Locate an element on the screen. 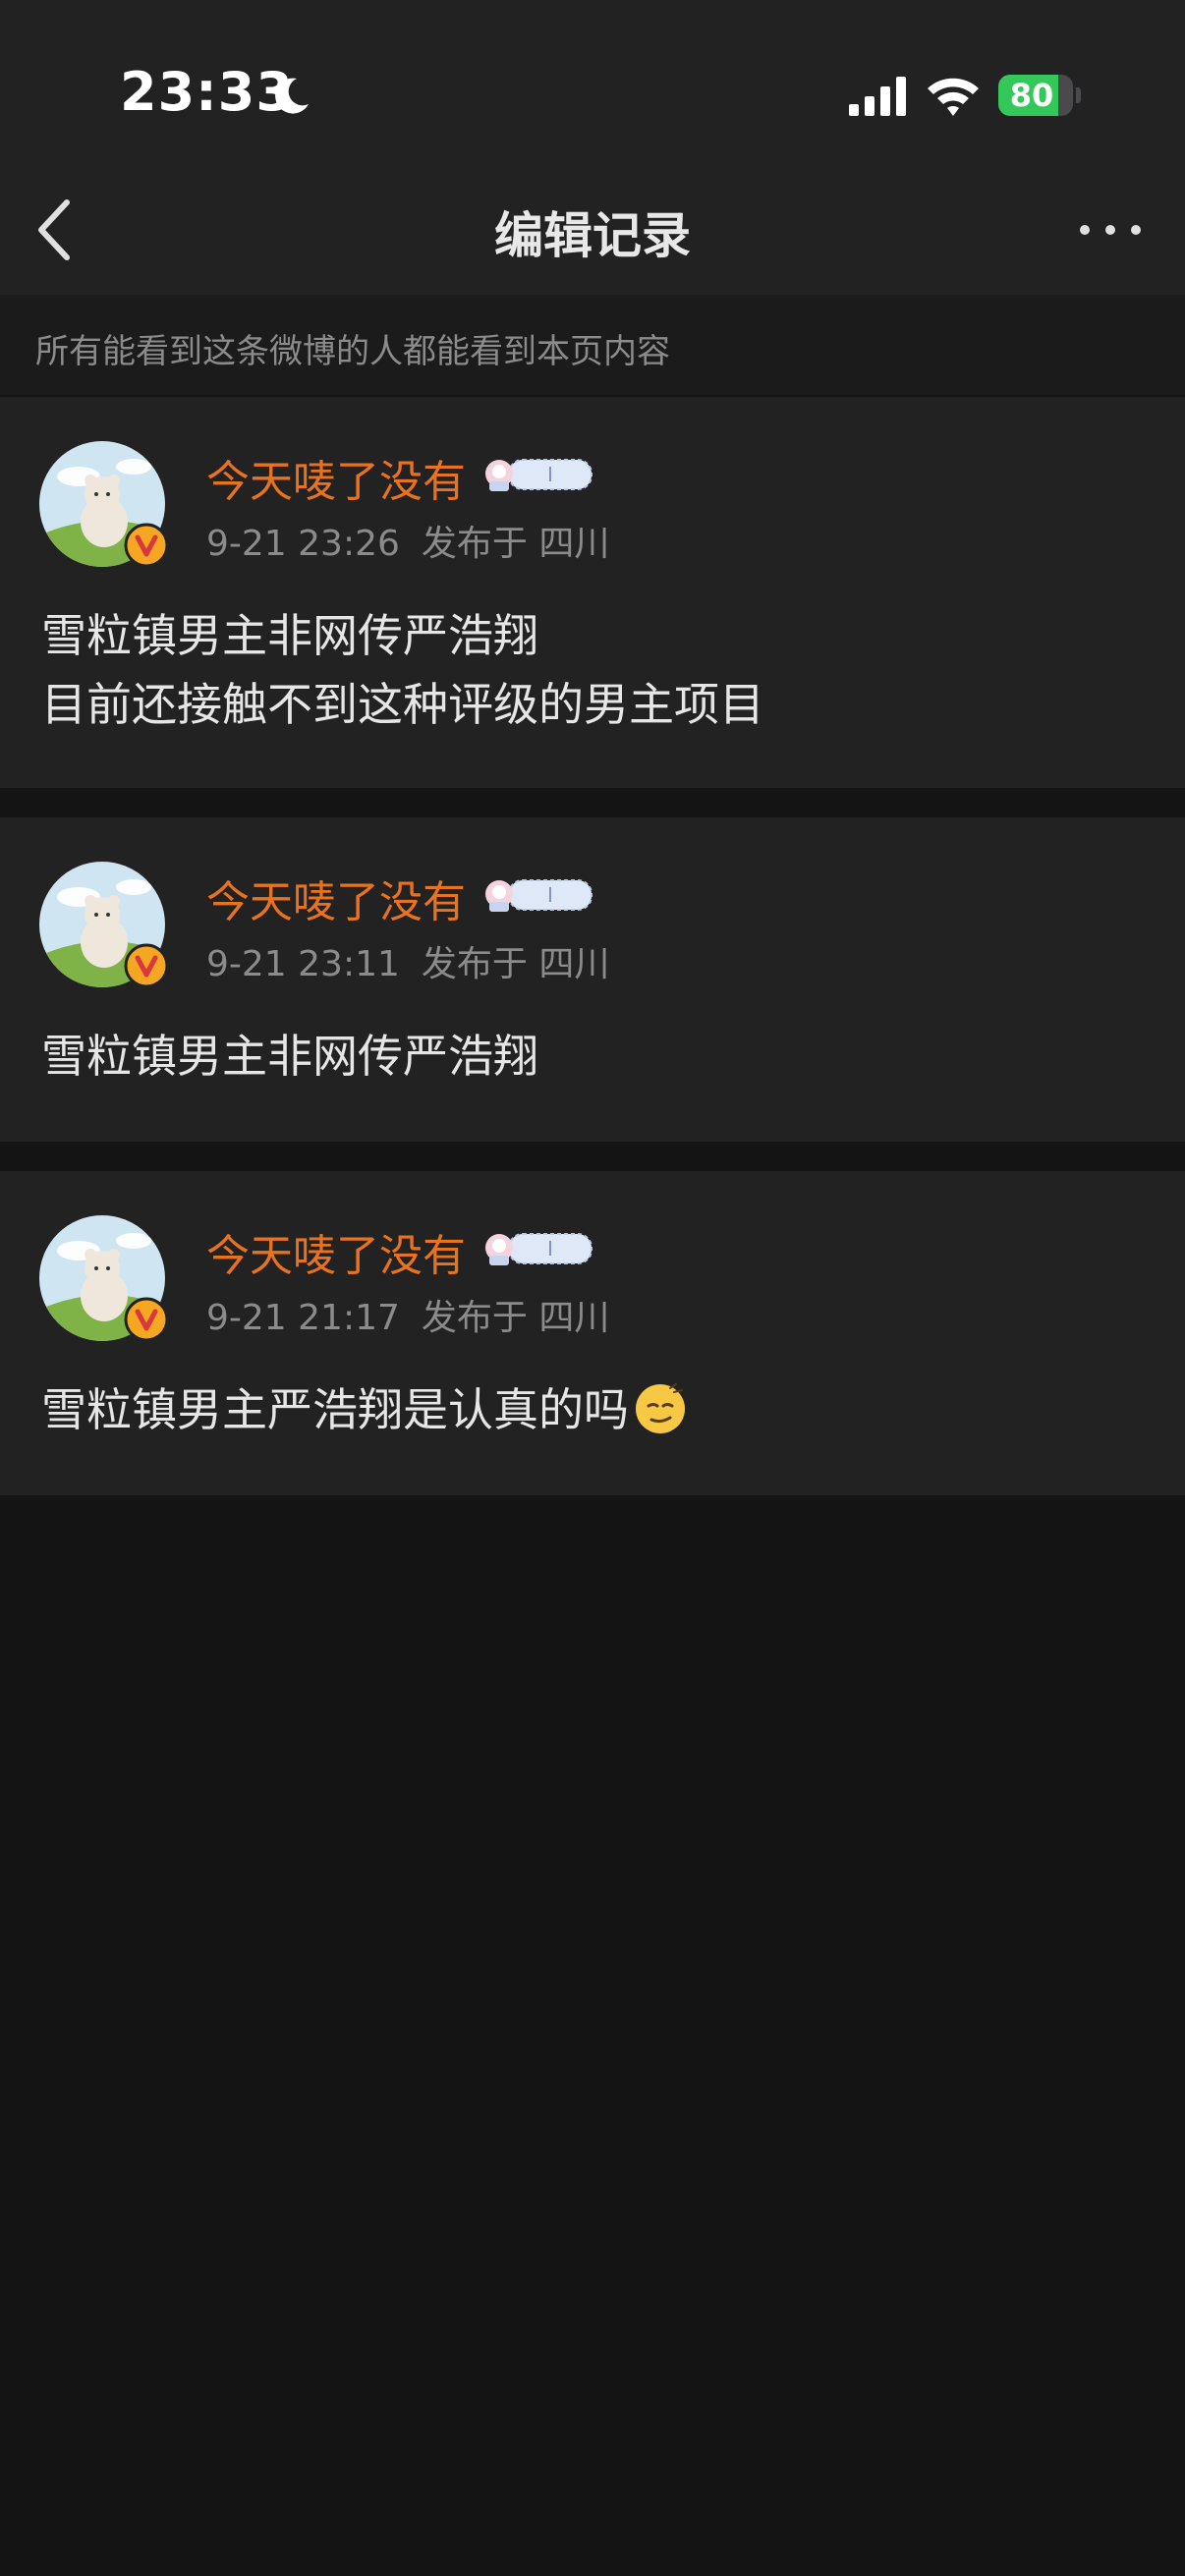 This screenshot has width=1185, height=2576. visibility-notice: 所有能看到这条微博的人都能看到本页内容 is located at coordinates (592, 345).